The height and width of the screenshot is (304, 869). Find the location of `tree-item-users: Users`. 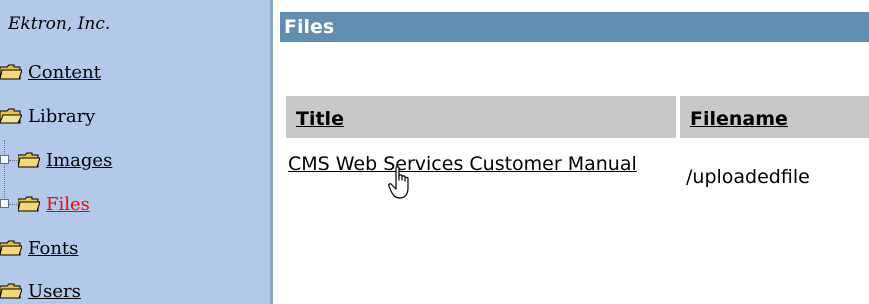

tree-item-users: Users is located at coordinates (40, 291).